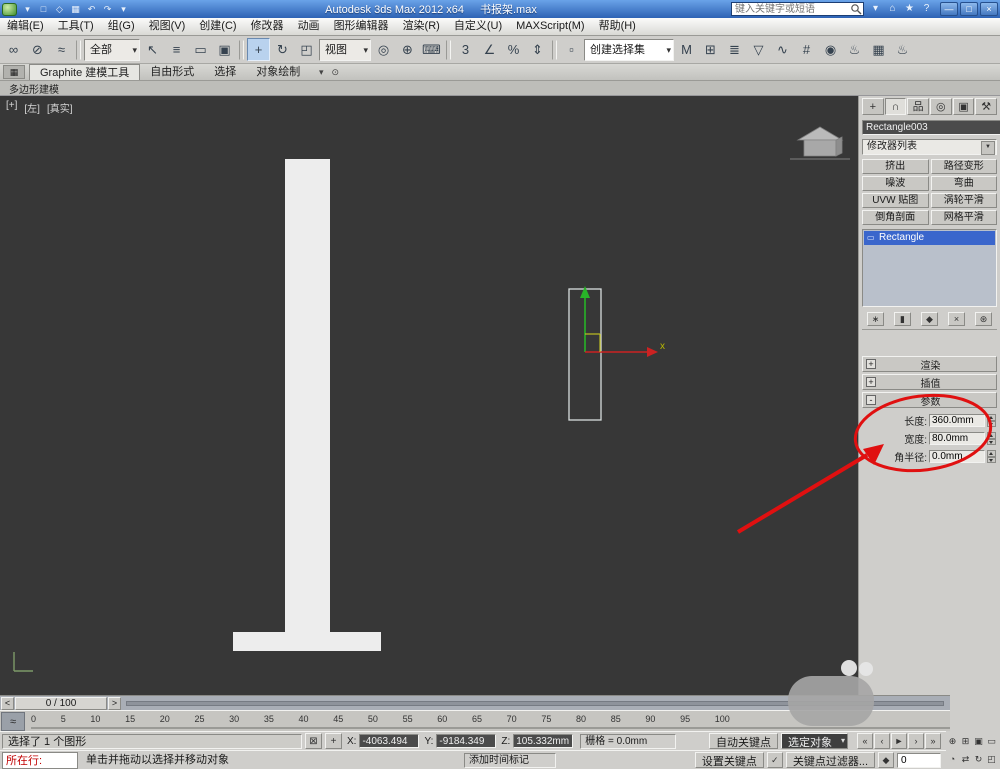 This screenshot has height=769, width=1000. I want to click on rollout-rendering: + 渲染, so click(929, 364).